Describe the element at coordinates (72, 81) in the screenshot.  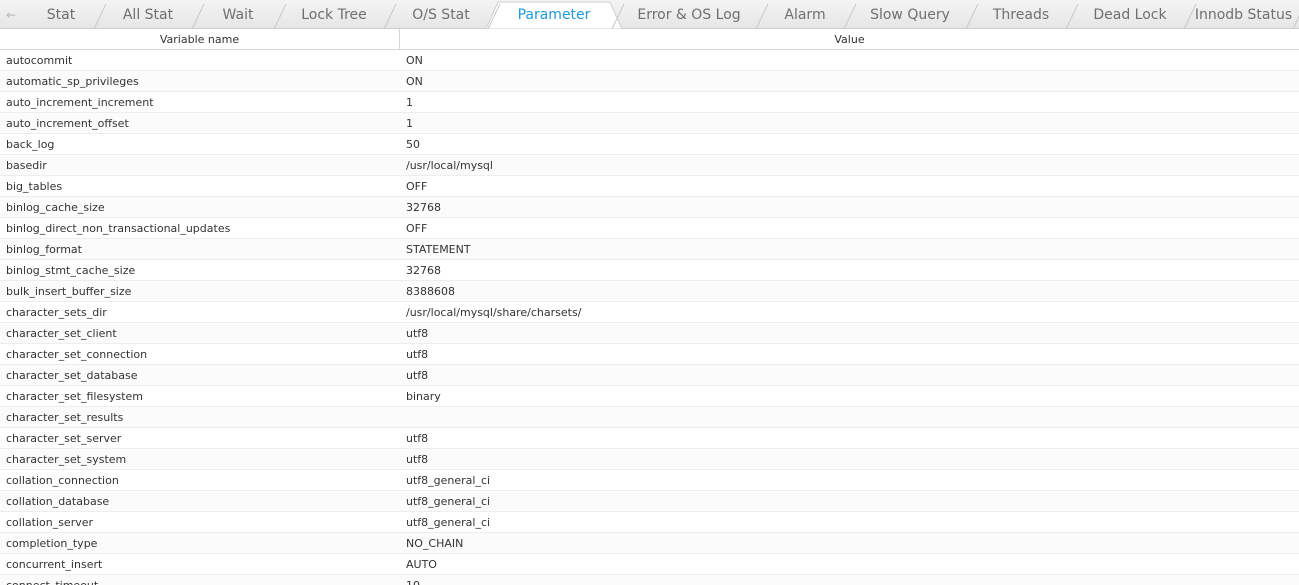
I see `variable-name-cell: automatic_sp_privileges` at that location.